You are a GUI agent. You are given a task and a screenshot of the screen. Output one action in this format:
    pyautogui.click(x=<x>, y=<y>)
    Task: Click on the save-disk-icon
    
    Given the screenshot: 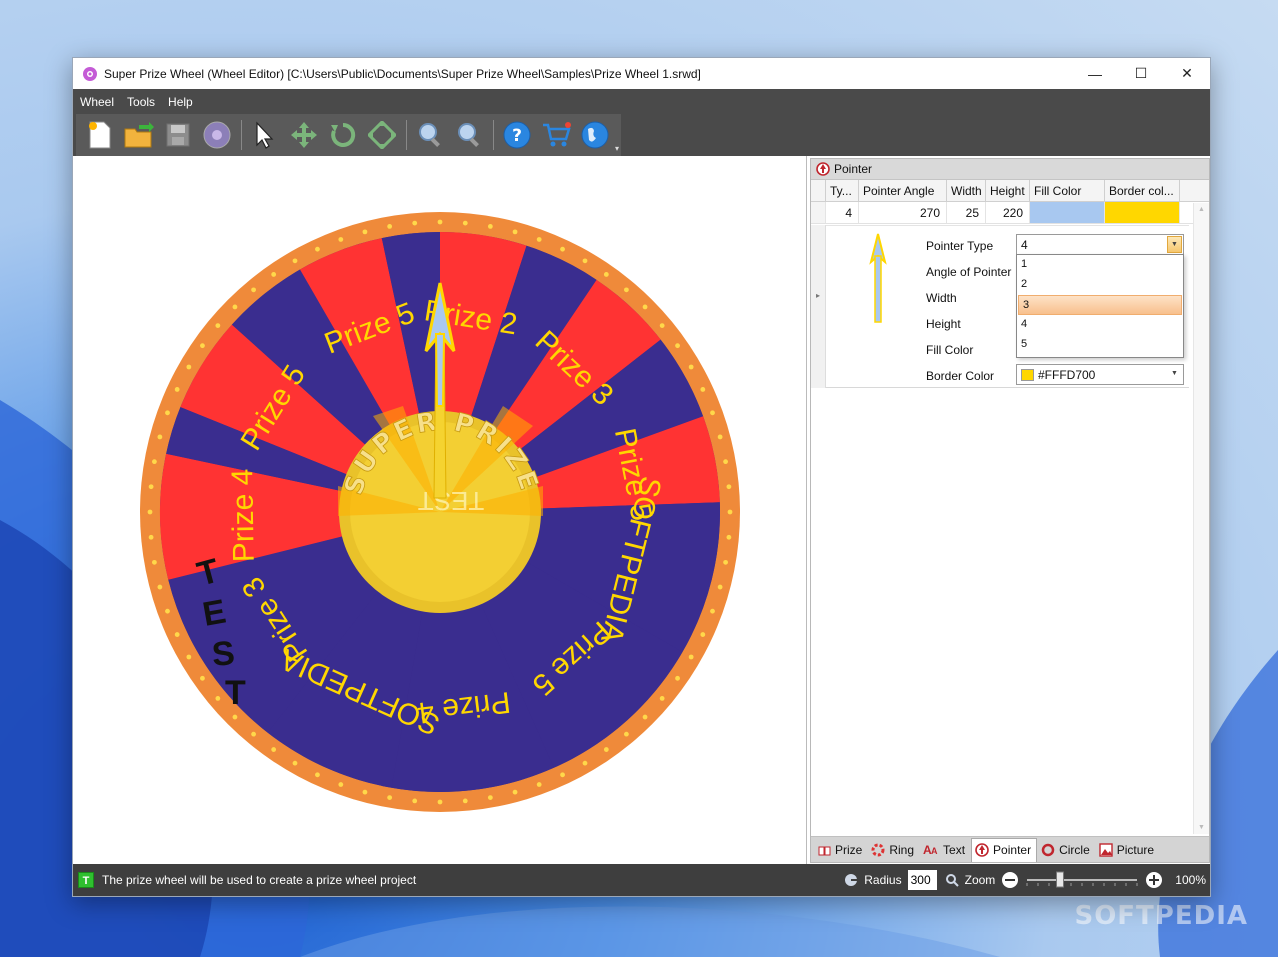 What is the action you would take?
    pyautogui.click(x=178, y=135)
    